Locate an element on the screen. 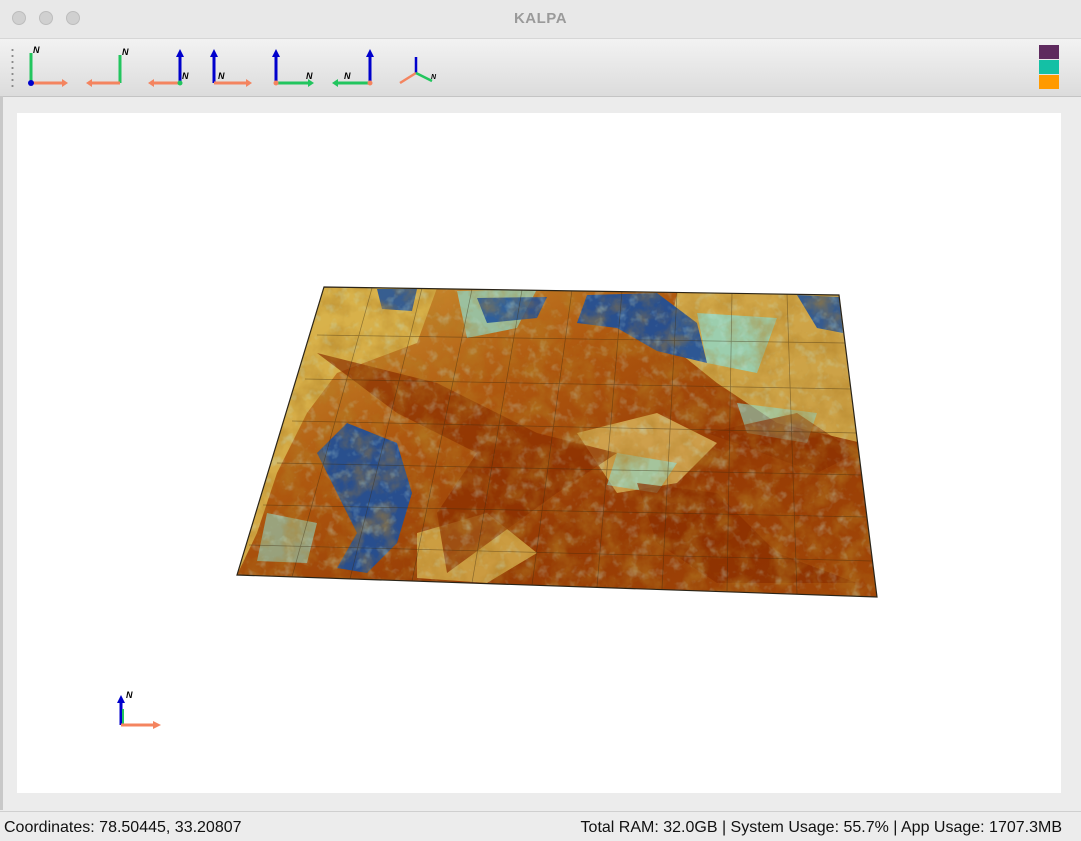  color-swatches is located at coordinates (1049, 67).